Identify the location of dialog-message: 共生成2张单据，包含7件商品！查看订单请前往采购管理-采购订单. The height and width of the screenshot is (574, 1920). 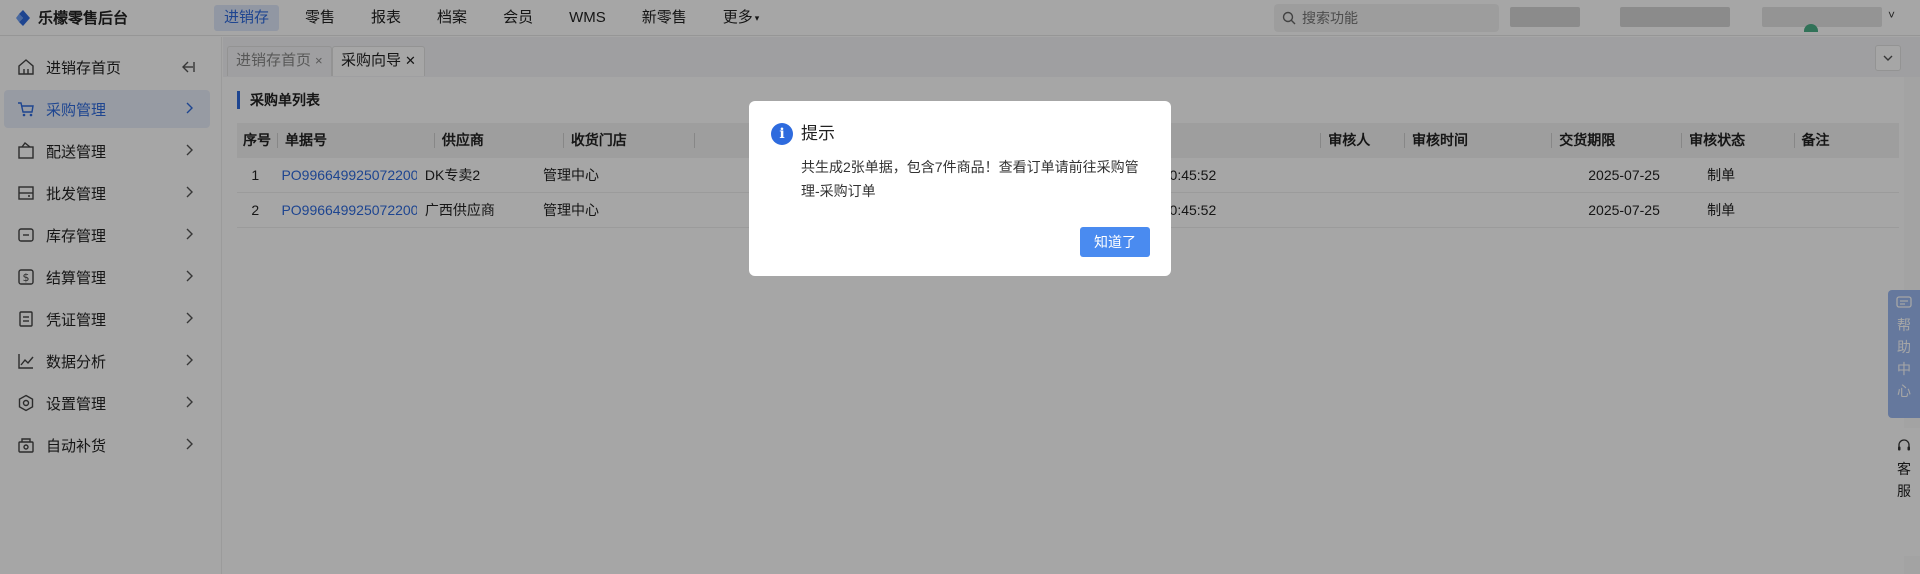
(970, 179).